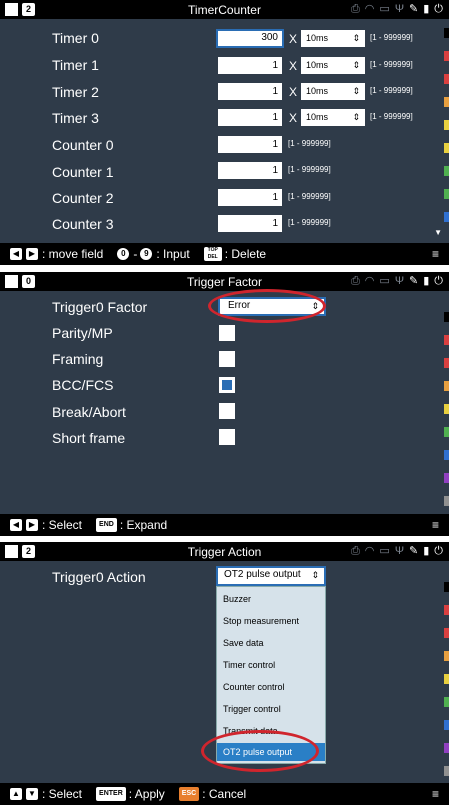 Image resolution: width=449 pixels, height=805 pixels. I want to click on color-sidebar, so click(446, 131).